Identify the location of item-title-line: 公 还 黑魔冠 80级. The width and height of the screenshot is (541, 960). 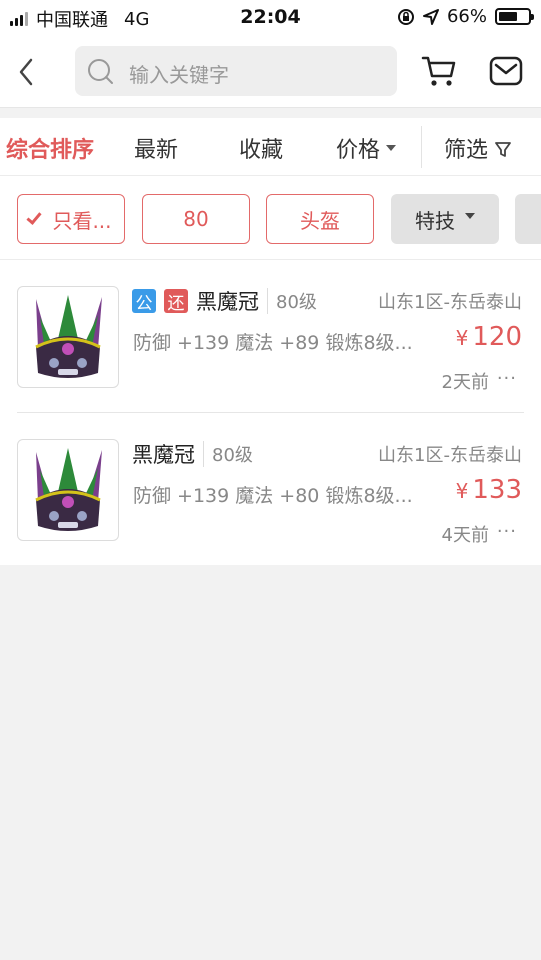
(224, 301).